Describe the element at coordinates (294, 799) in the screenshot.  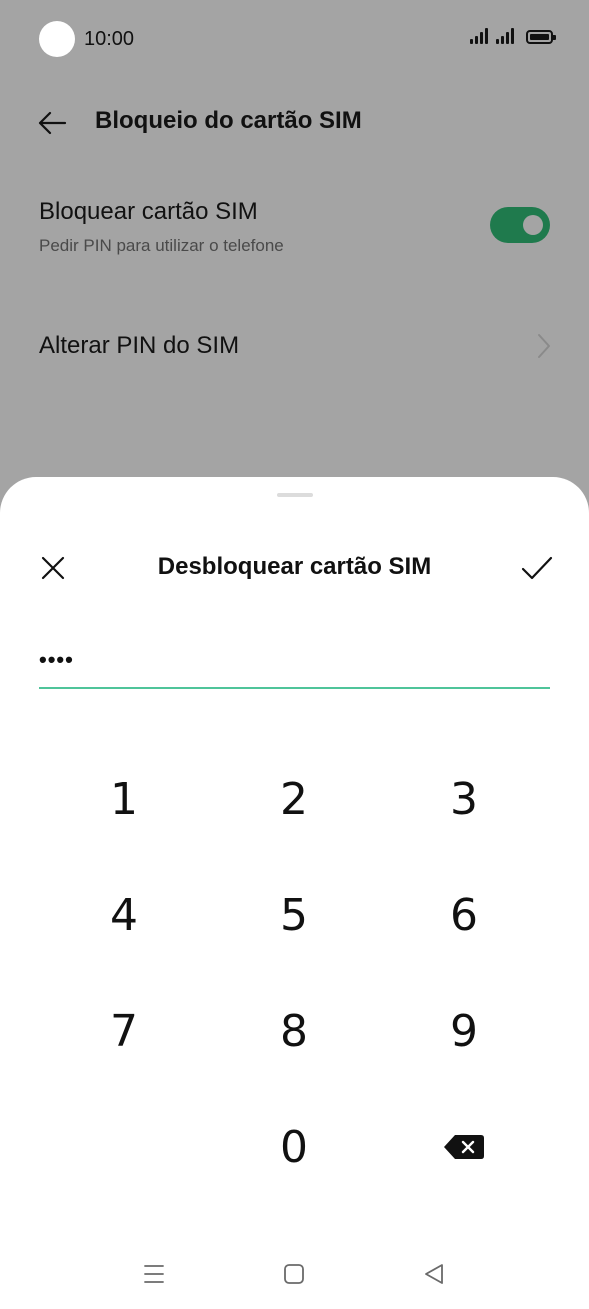
I see `keypad-key-2: 2` at that location.